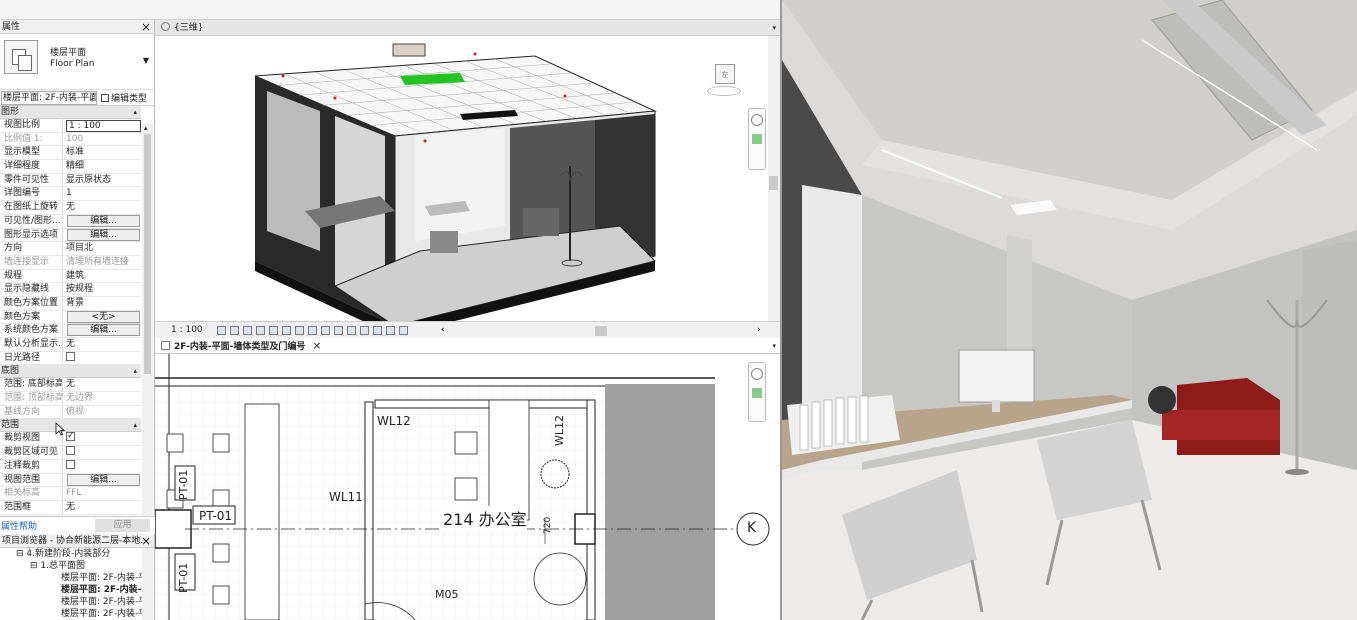 This screenshot has height=620, width=1357. I want to click on prop-row: 裁剪区域可见, so click(70, 453).